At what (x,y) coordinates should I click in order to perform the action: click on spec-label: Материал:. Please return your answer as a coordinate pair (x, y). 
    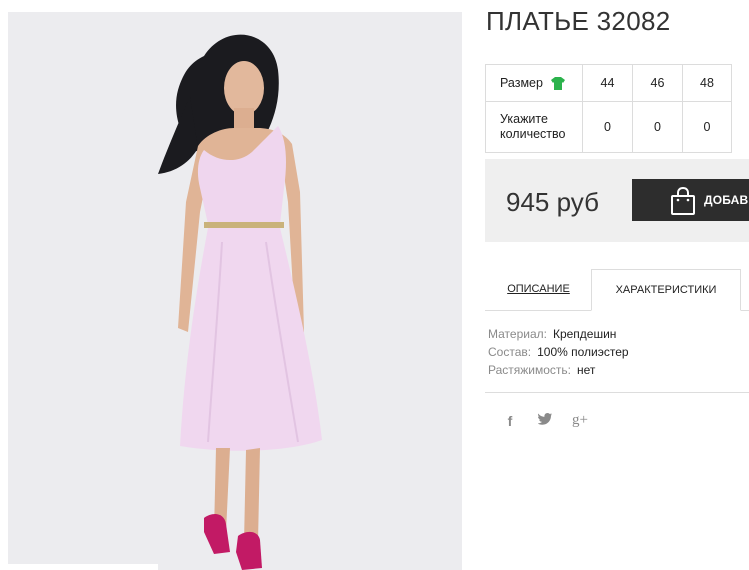
    Looking at the image, I should click on (517, 334).